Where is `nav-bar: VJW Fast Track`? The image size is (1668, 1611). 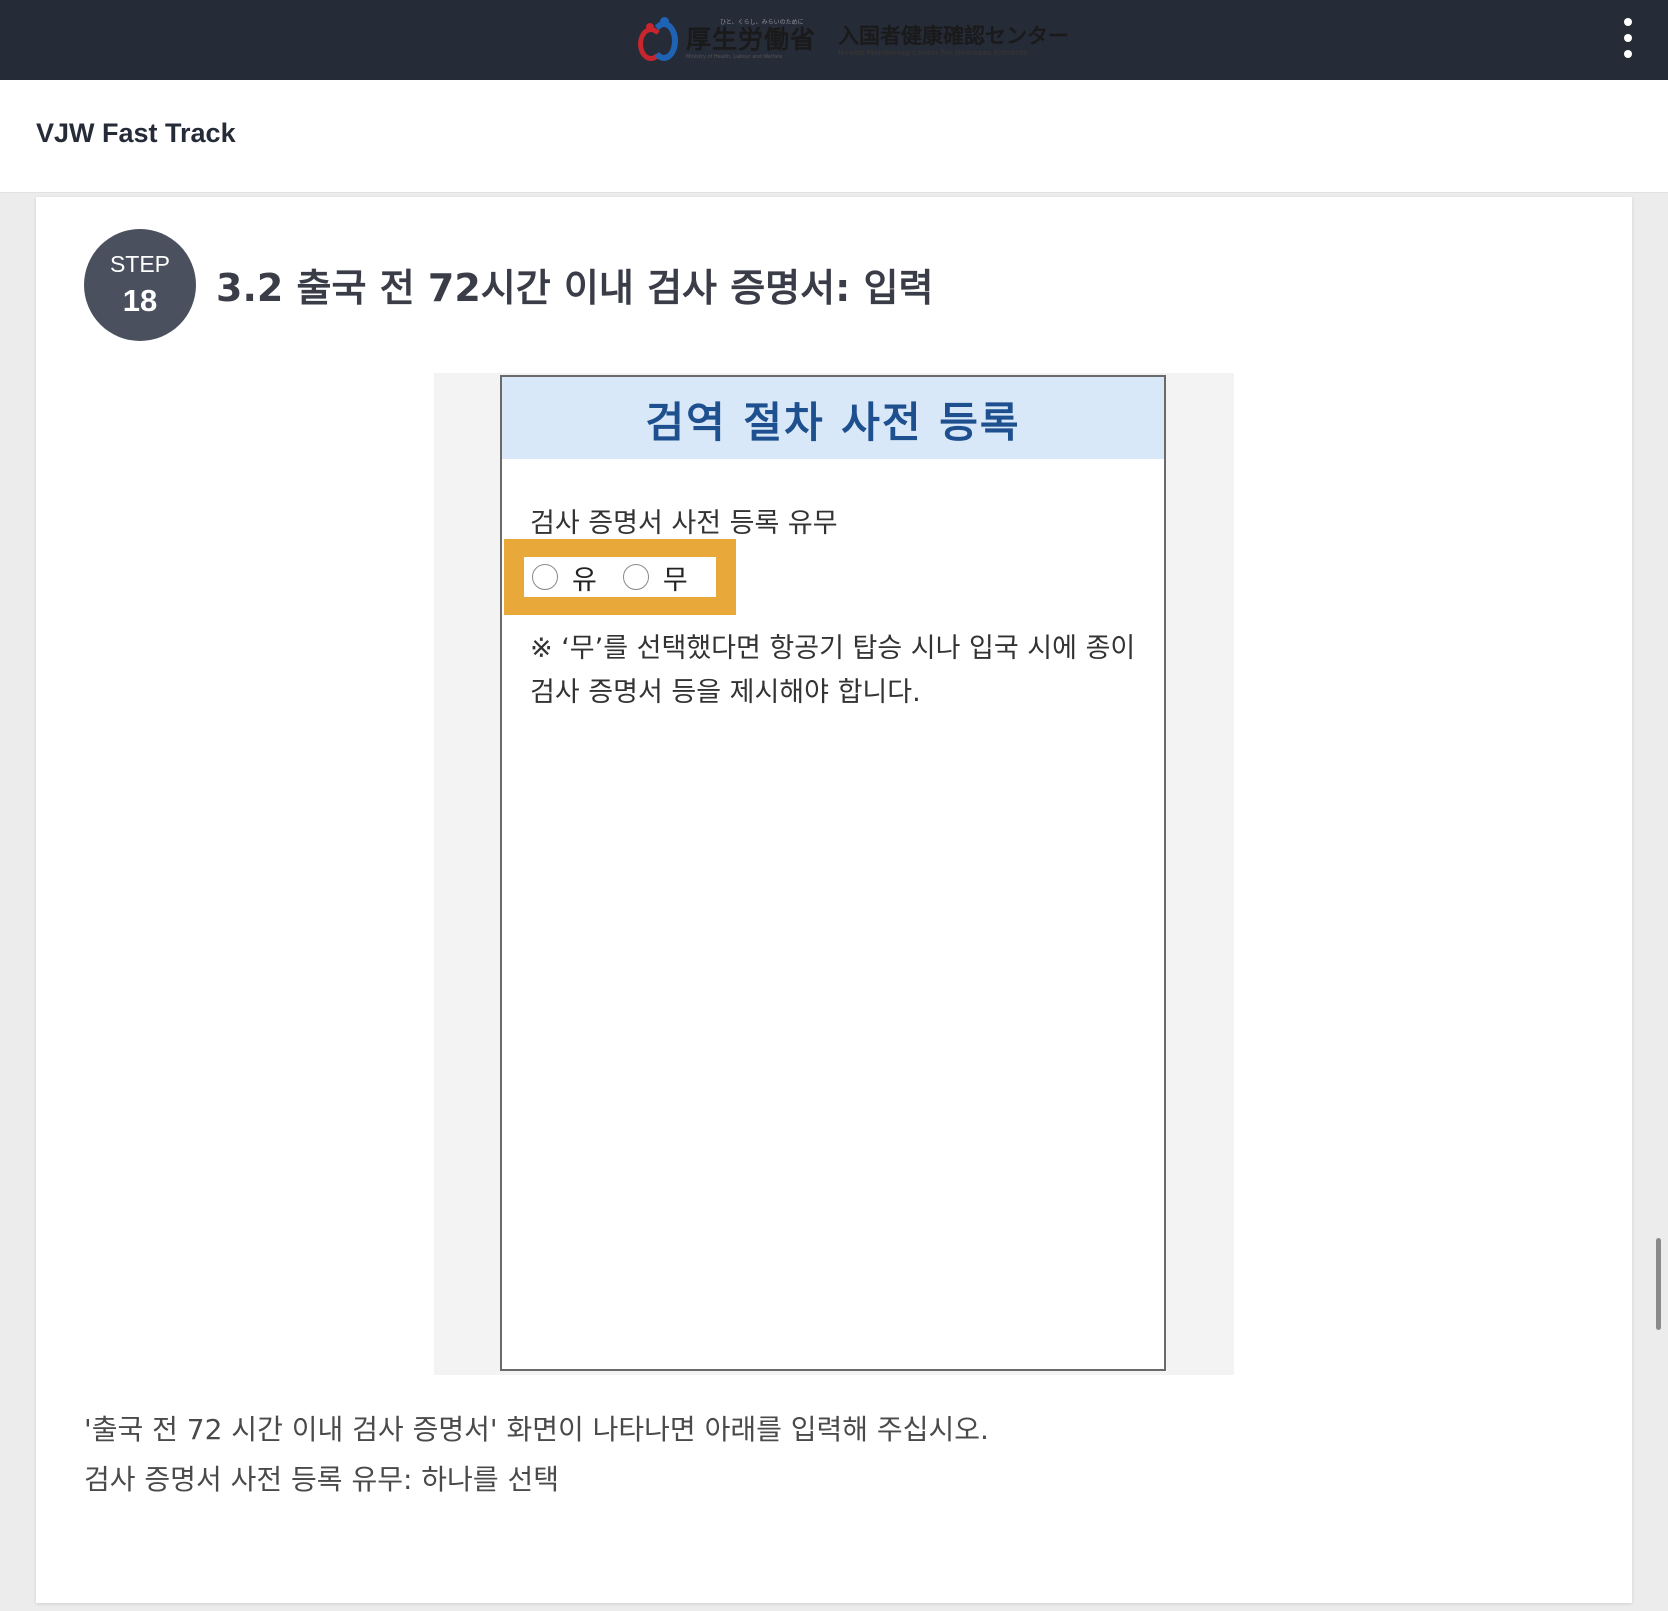 nav-bar: VJW Fast Track is located at coordinates (834, 136).